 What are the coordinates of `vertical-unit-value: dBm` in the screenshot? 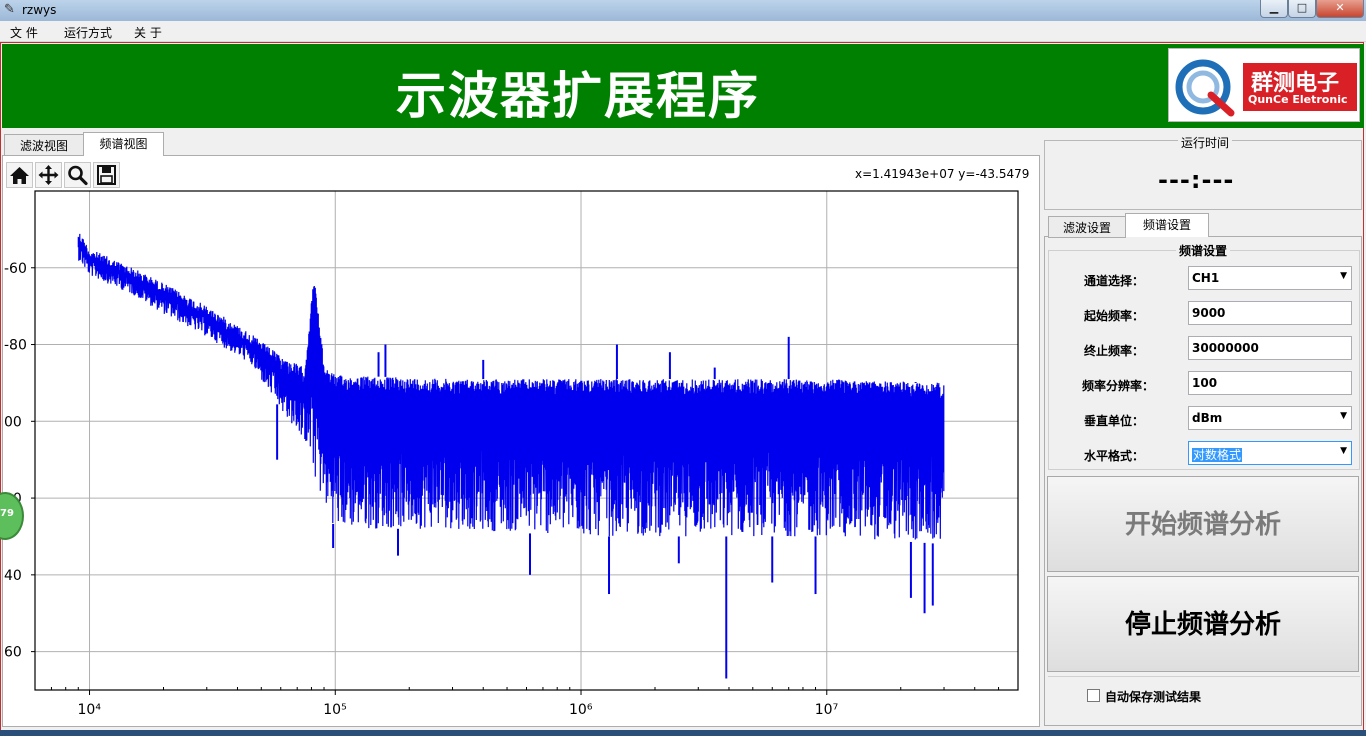 It's located at (1207, 418).